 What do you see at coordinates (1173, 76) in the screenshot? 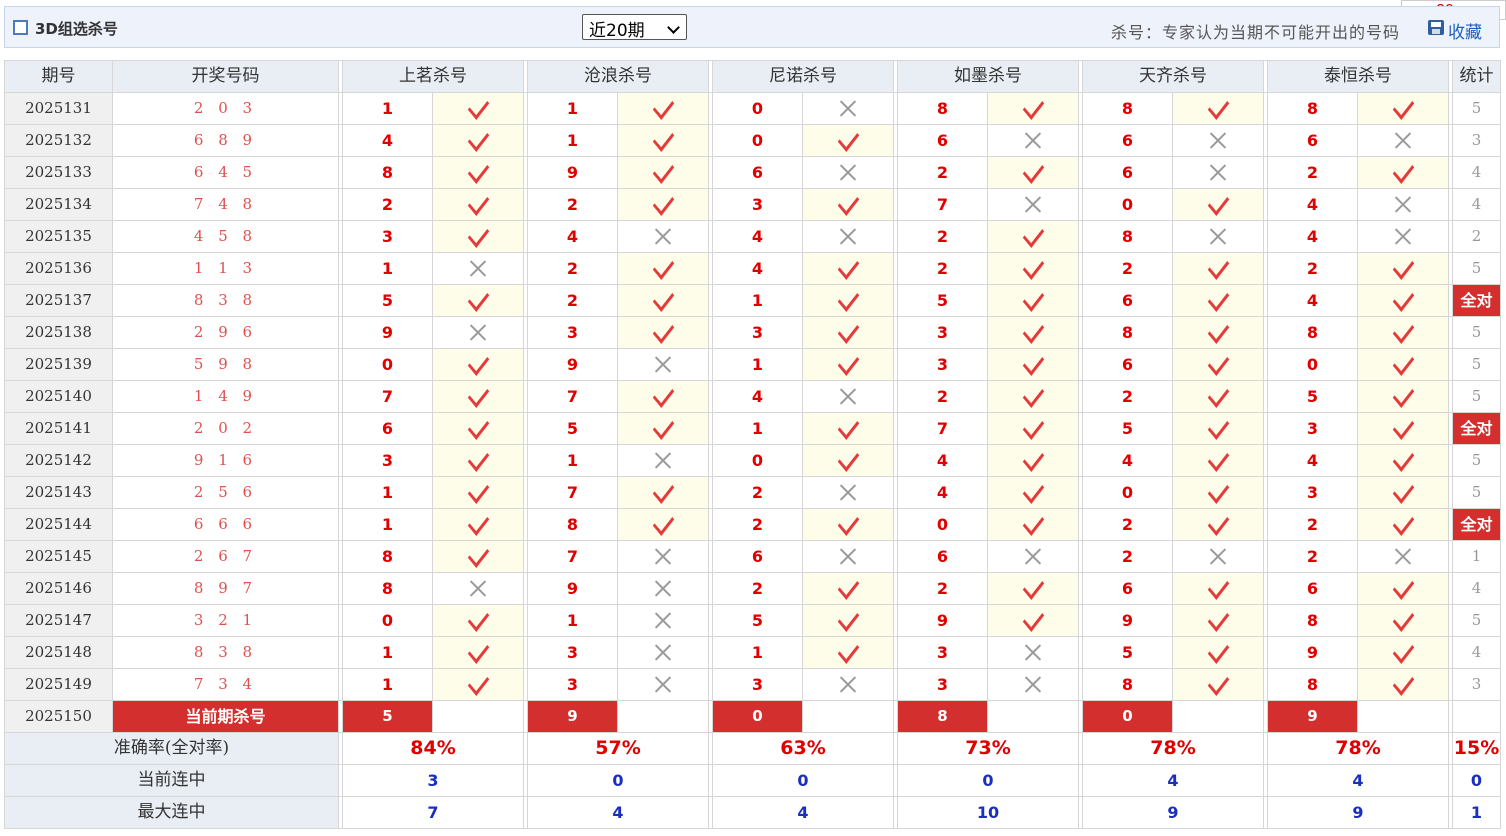
I see `col-header-expert-5: 天齐杀号` at bounding box center [1173, 76].